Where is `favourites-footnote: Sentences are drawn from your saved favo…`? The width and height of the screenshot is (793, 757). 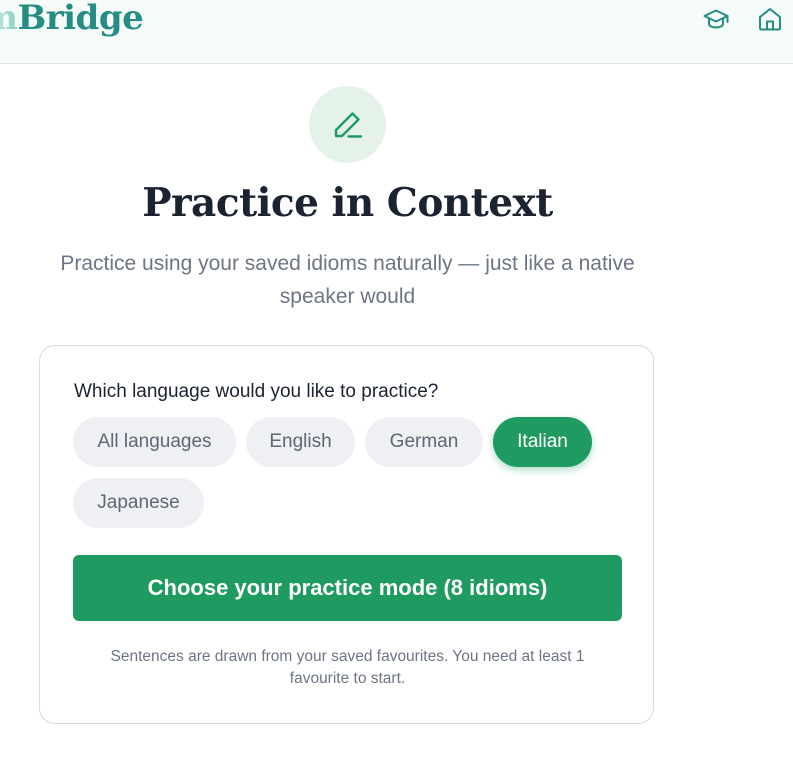 favourites-footnote: Sentences are drawn from your saved favo… is located at coordinates (347, 667).